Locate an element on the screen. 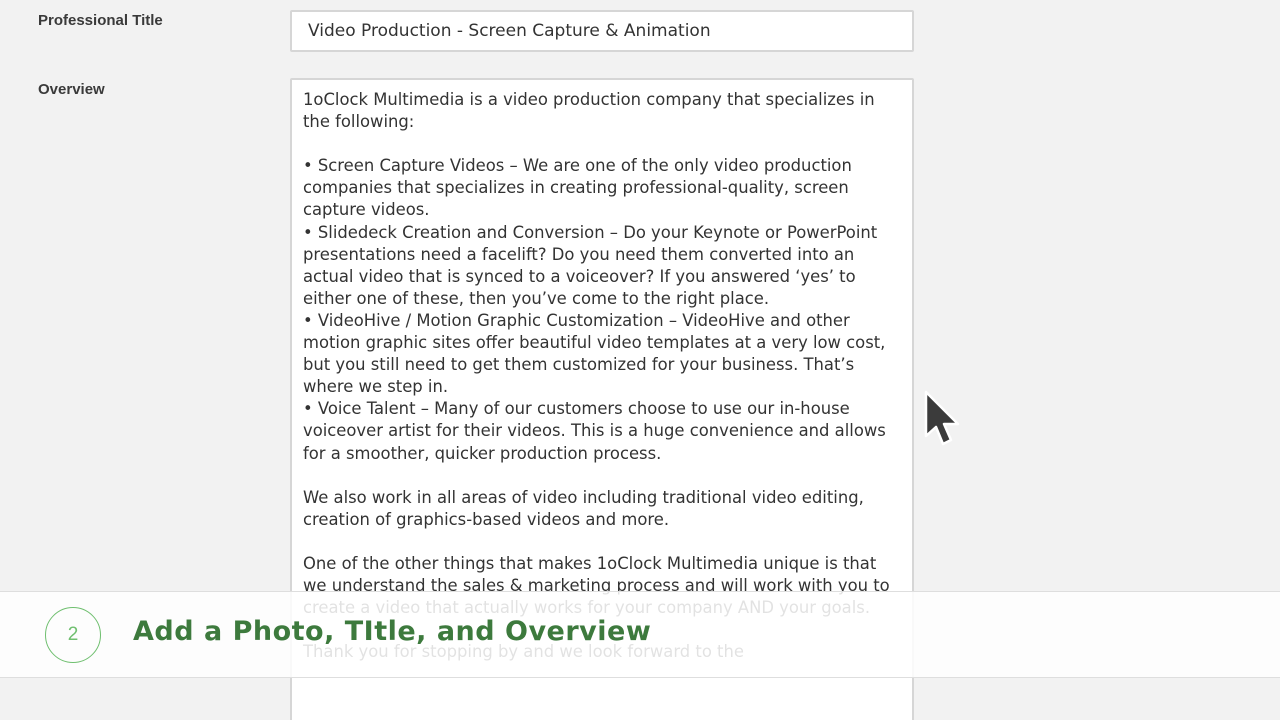  step-title: Add a Photo, TItle, and Overview is located at coordinates (392, 631).